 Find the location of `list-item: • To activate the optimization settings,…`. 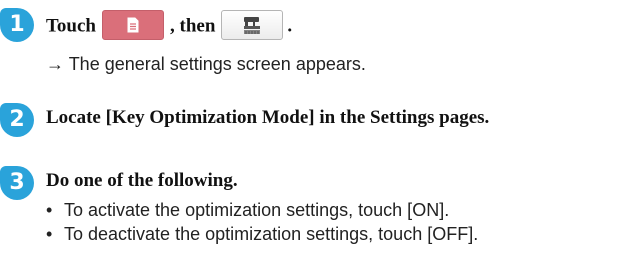

list-item: • To activate the optimization settings,… is located at coordinates (262, 210).